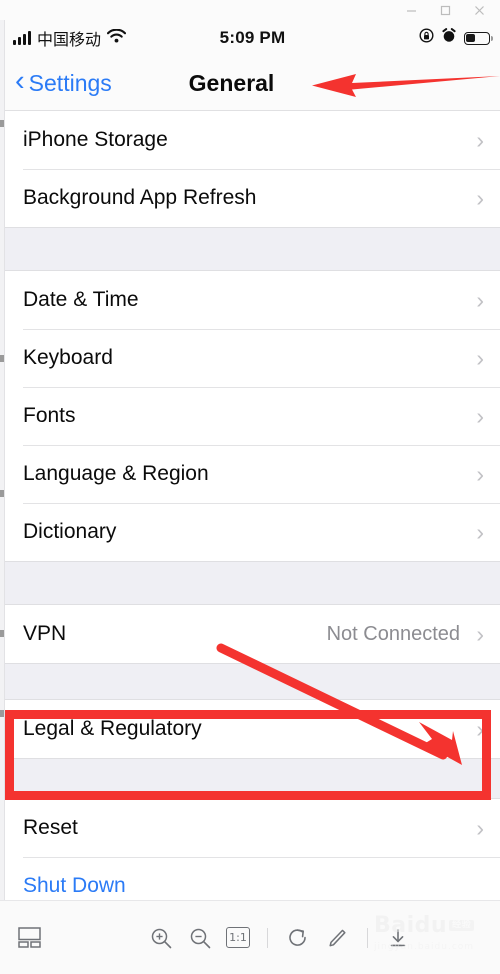 The height and width of the screenshot is (974, 500). Describe the element at coordinates (252, 38) in the screenshot. I see `status-bar: 中国移动 5:09 PM` at that location.